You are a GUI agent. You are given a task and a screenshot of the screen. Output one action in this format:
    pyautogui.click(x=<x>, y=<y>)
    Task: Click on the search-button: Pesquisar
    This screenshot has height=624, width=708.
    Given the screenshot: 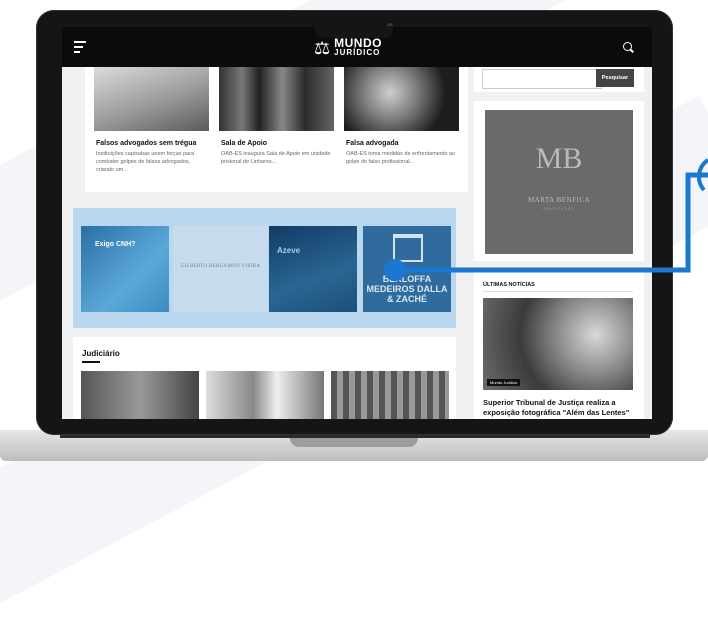 What is the action you would take?
    pyautogui.click(x=615, y=78)
    